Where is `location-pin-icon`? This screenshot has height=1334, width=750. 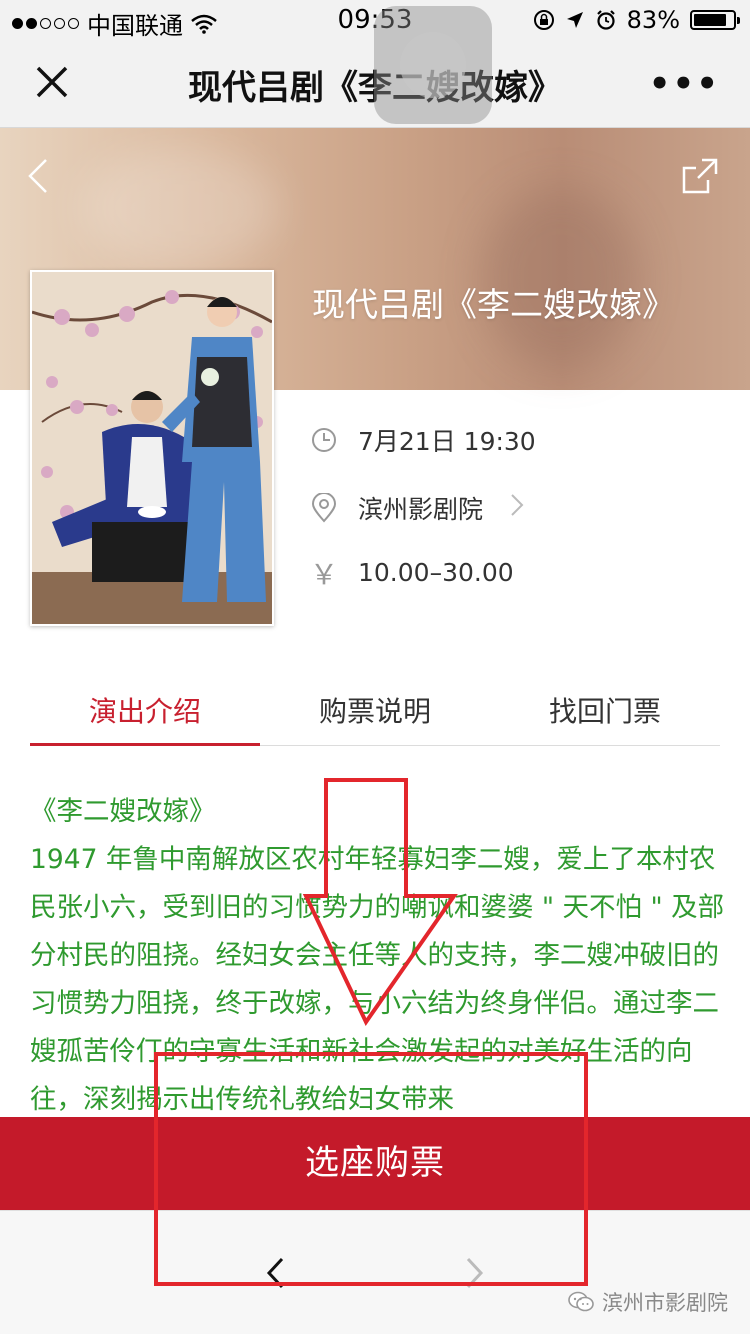
location-pin-icon is located at coordinates (324, 508).